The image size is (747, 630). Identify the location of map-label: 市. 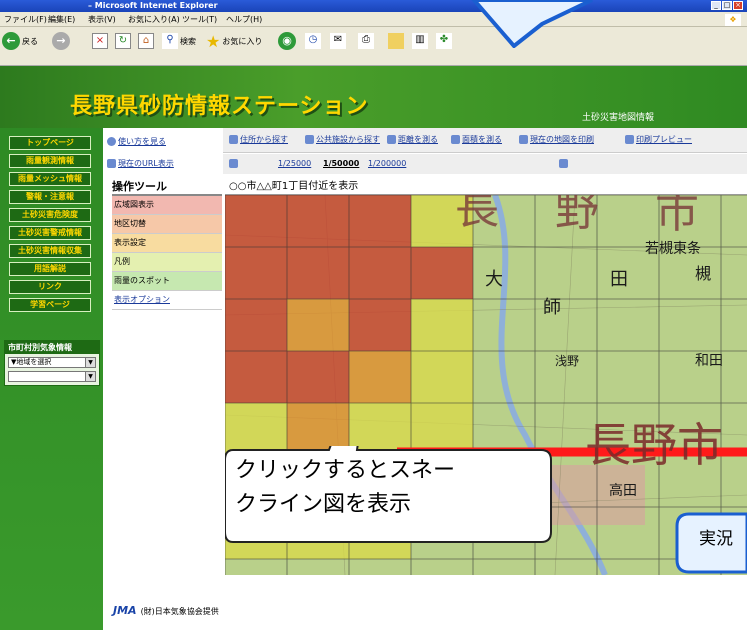
(677, 216).